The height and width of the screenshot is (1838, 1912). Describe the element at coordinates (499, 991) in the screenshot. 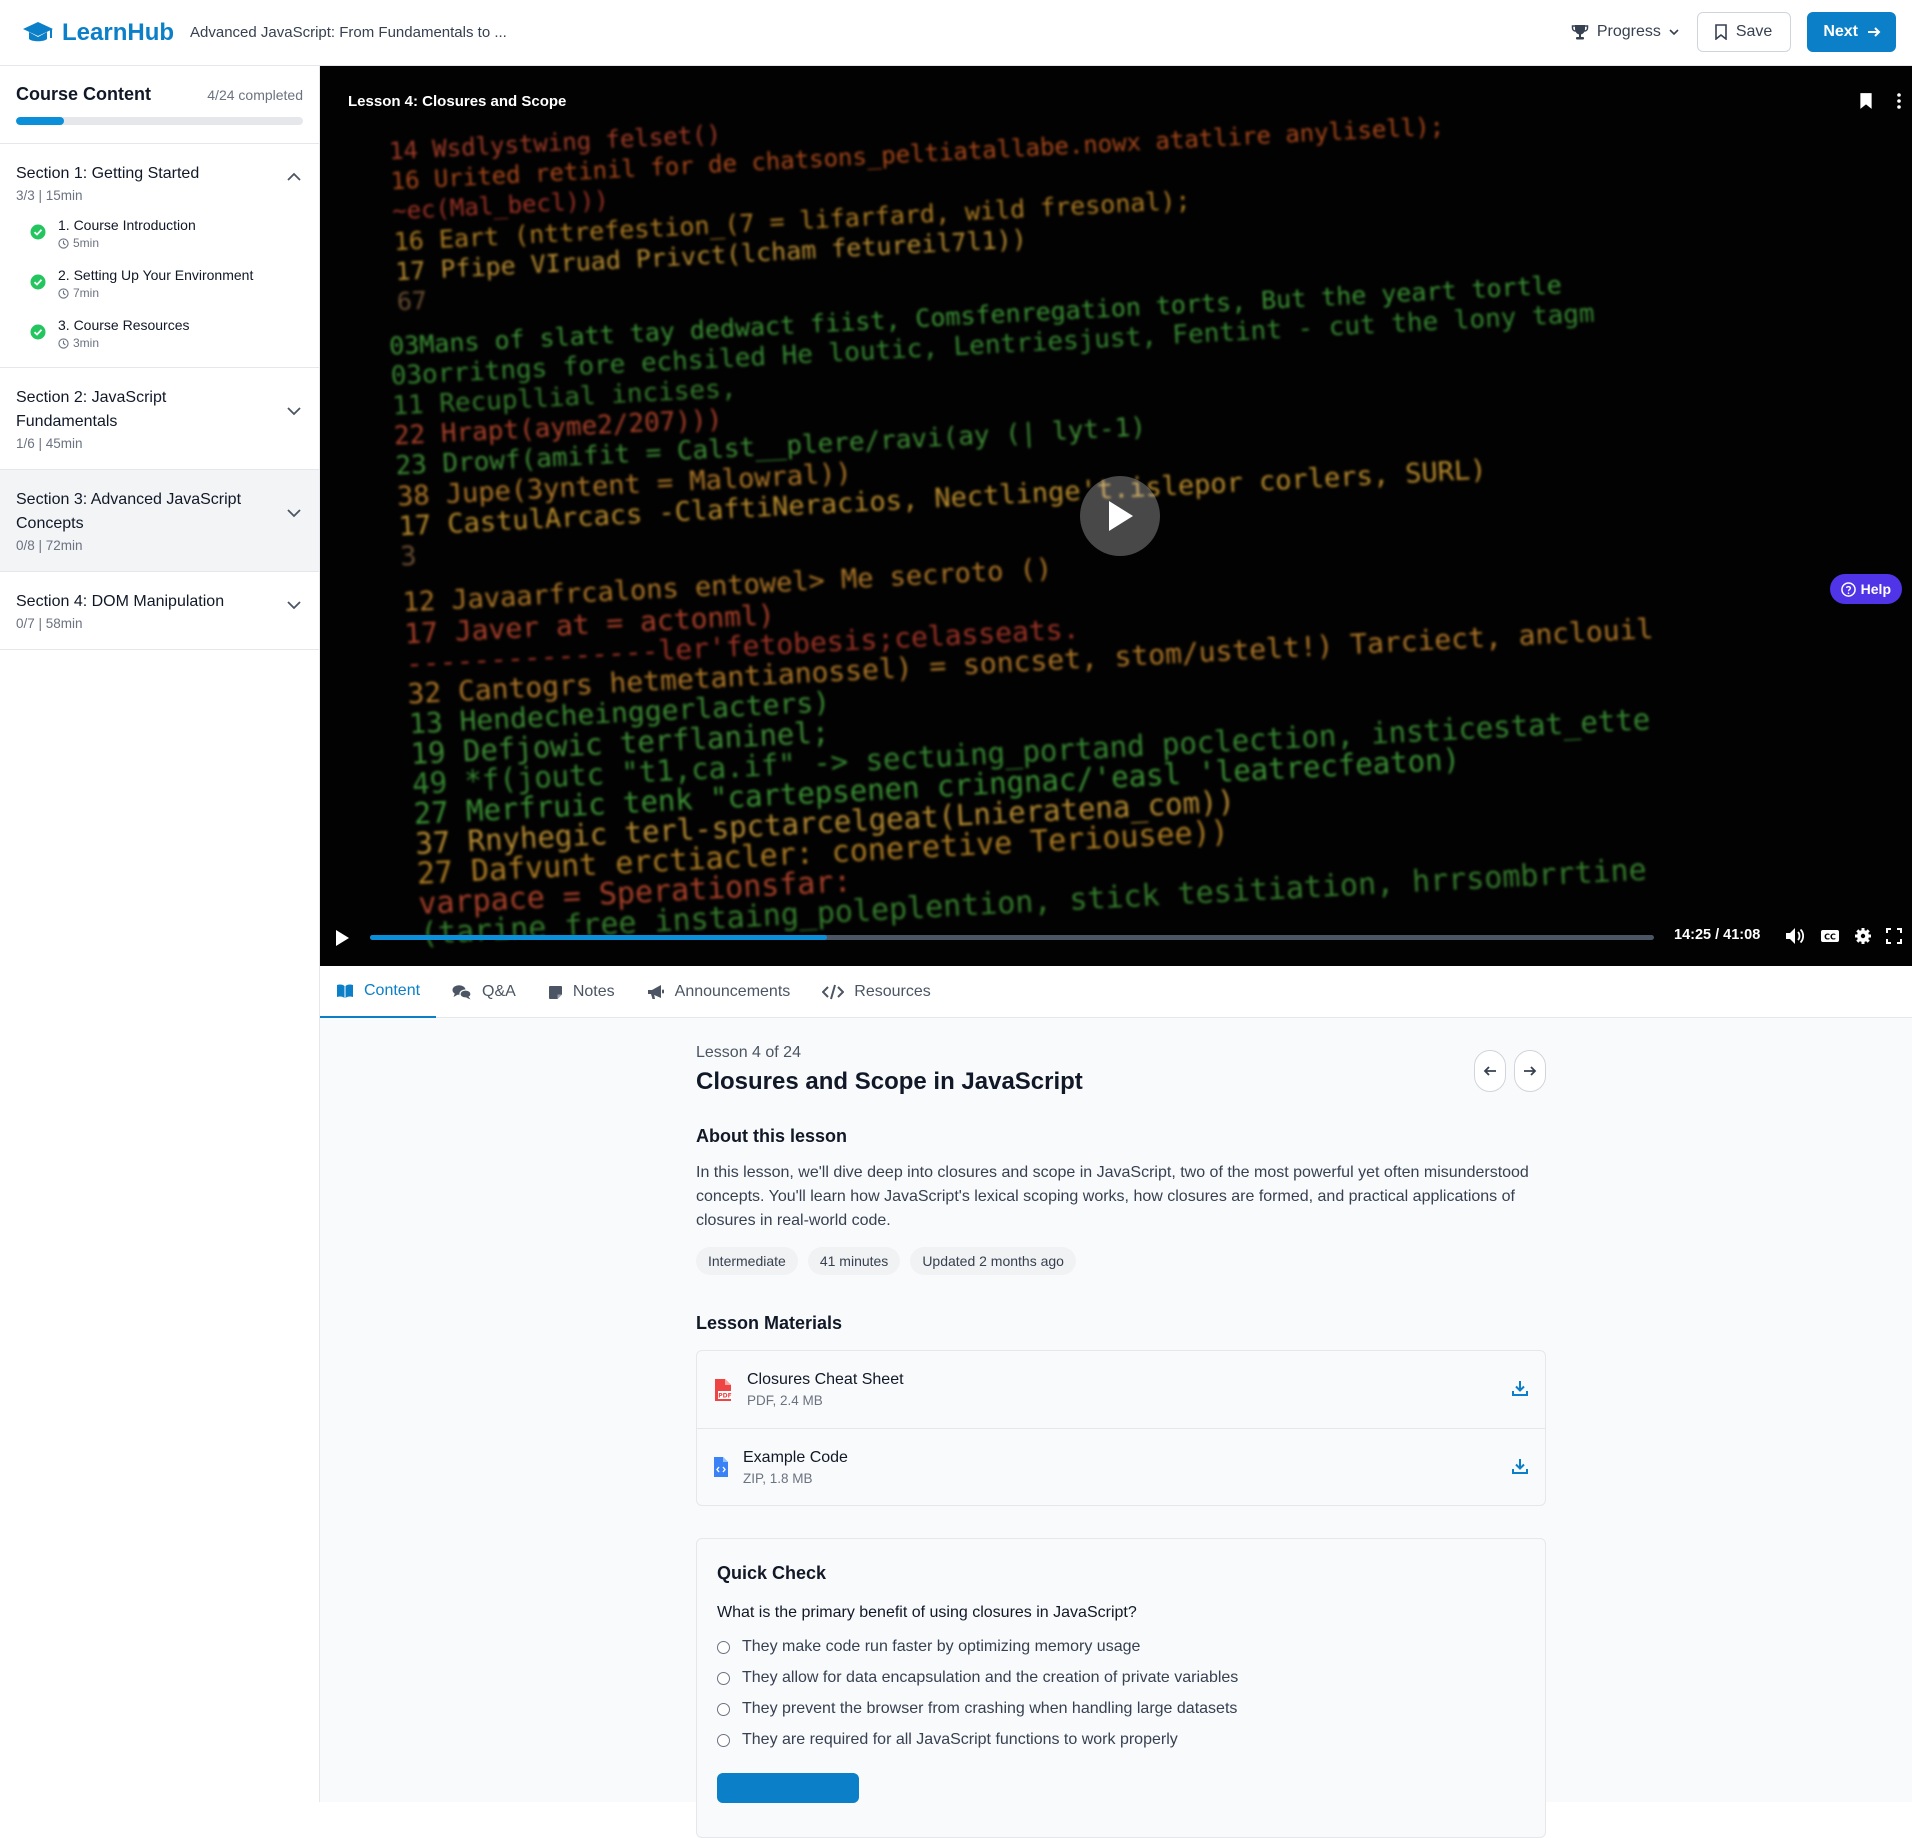

I see `tab-label: Q&A` at that location.